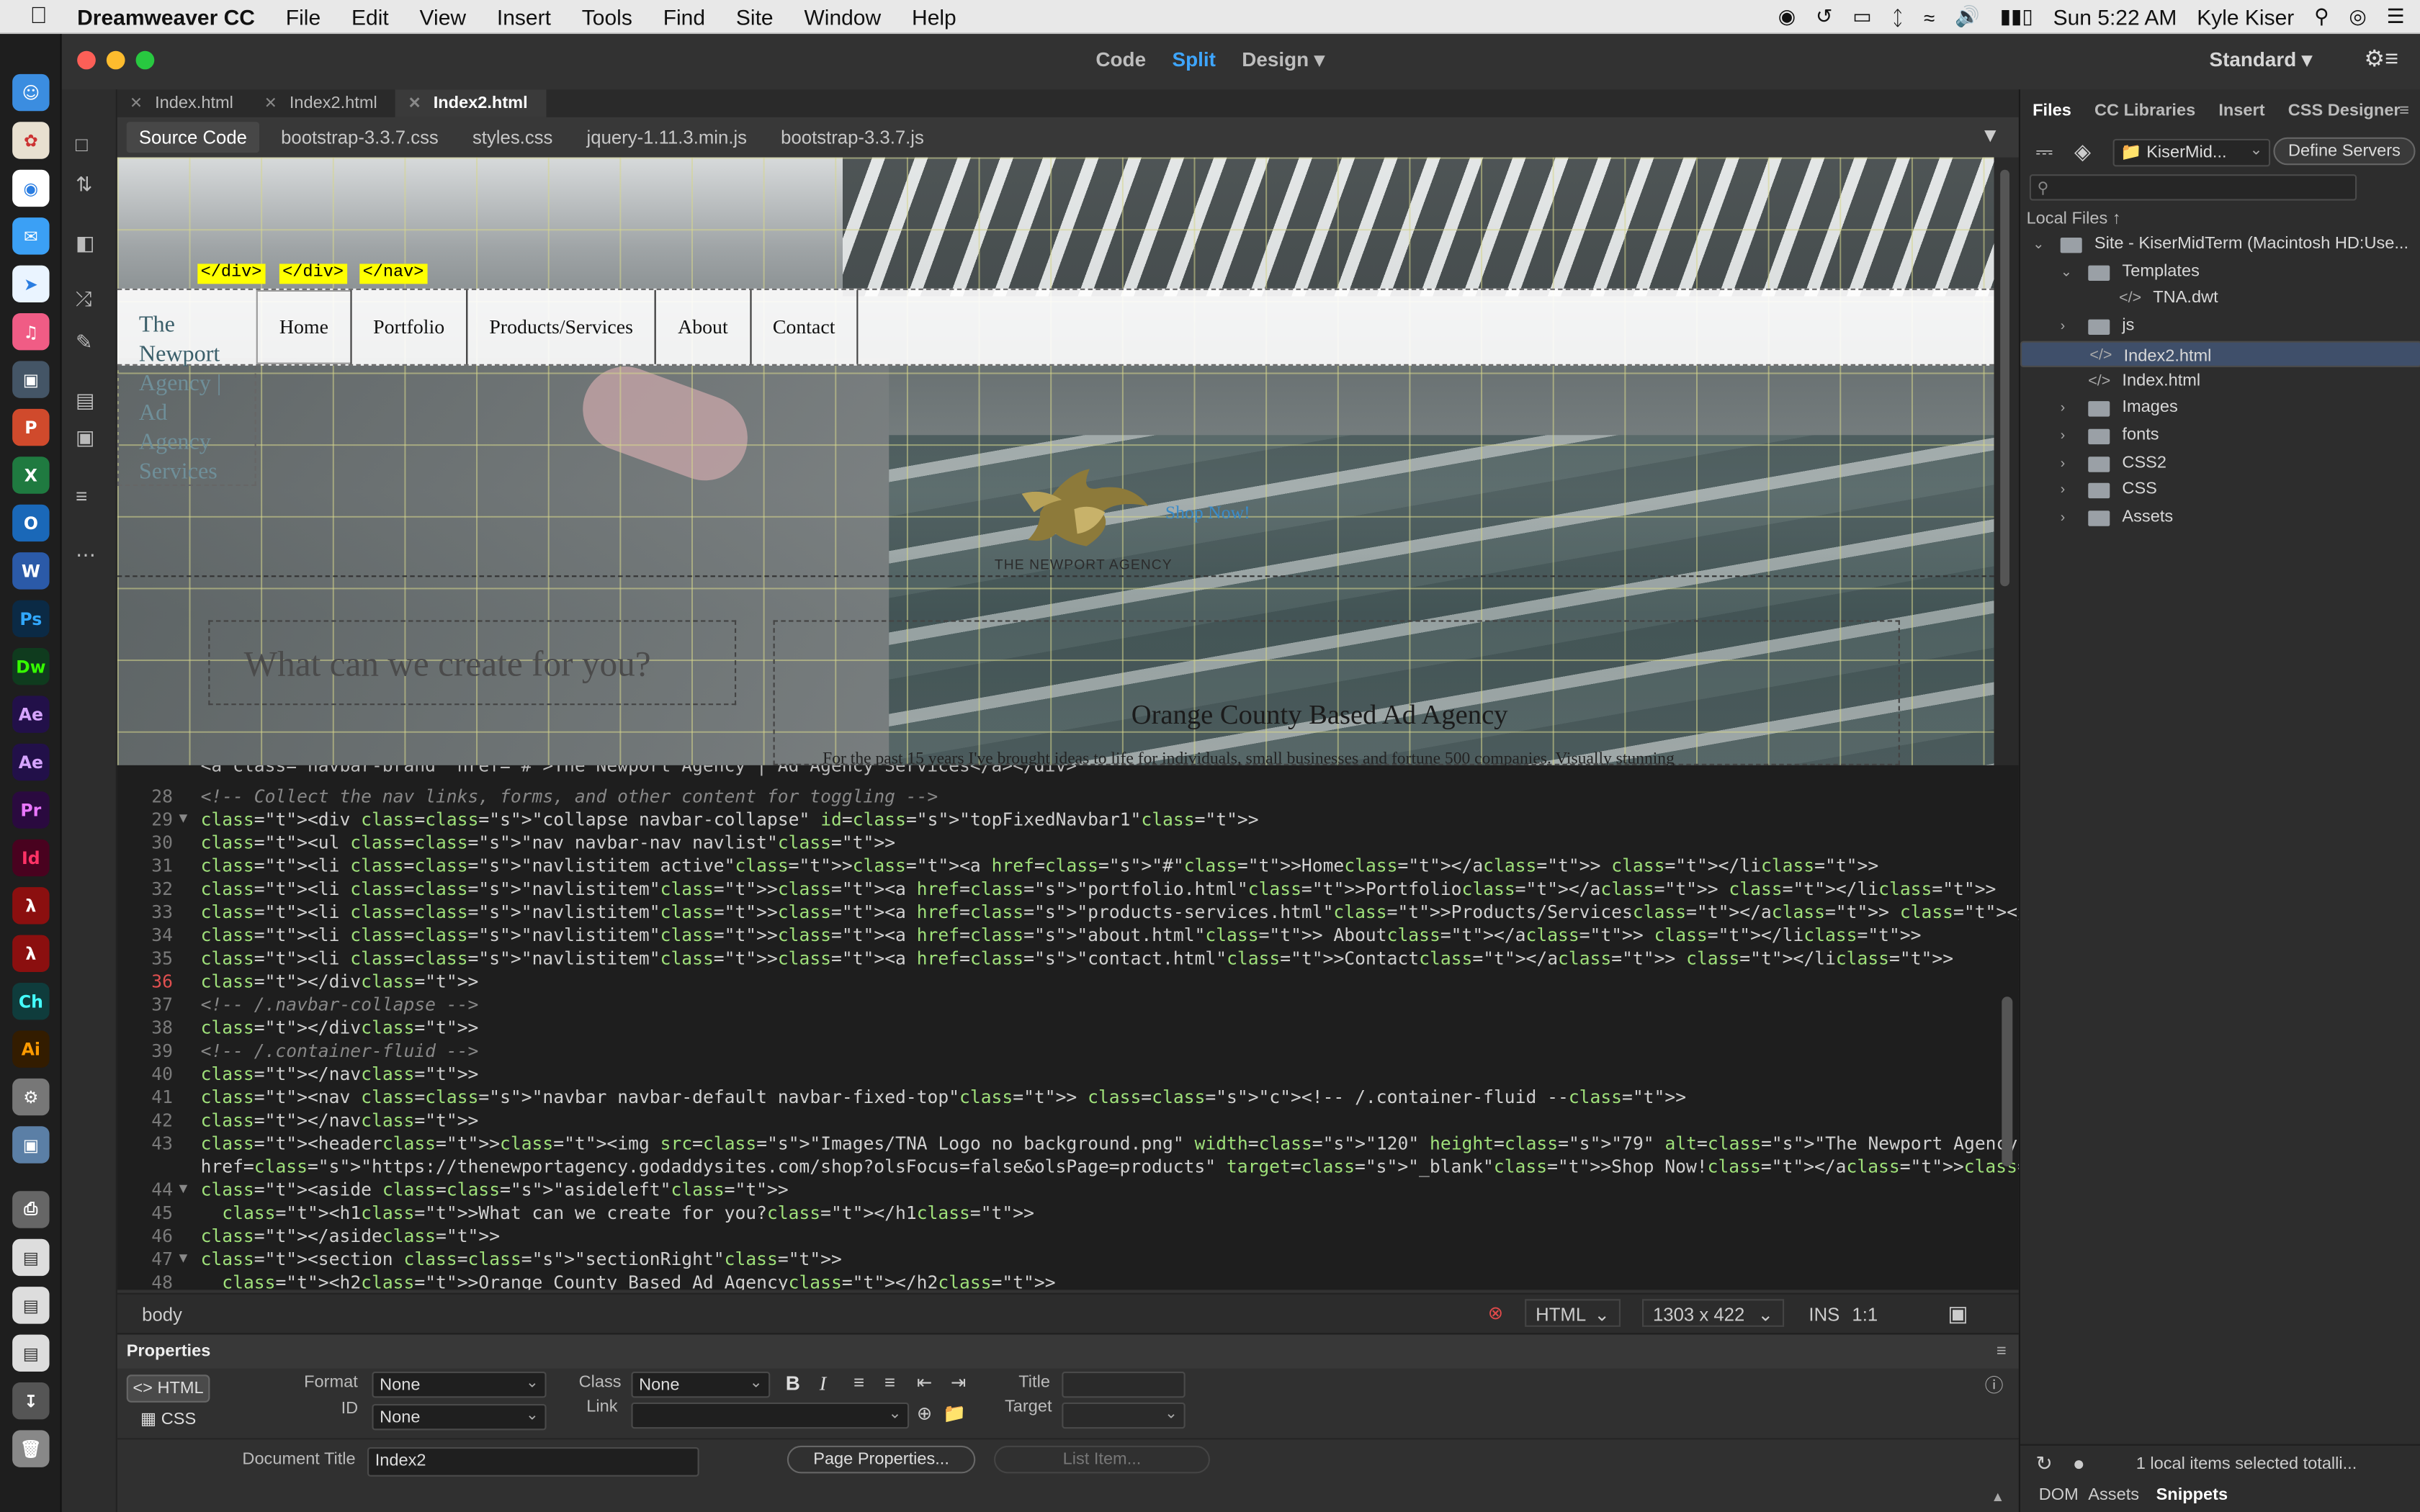  I want to click on nav-item-contact: Contact, so click(804, 326).